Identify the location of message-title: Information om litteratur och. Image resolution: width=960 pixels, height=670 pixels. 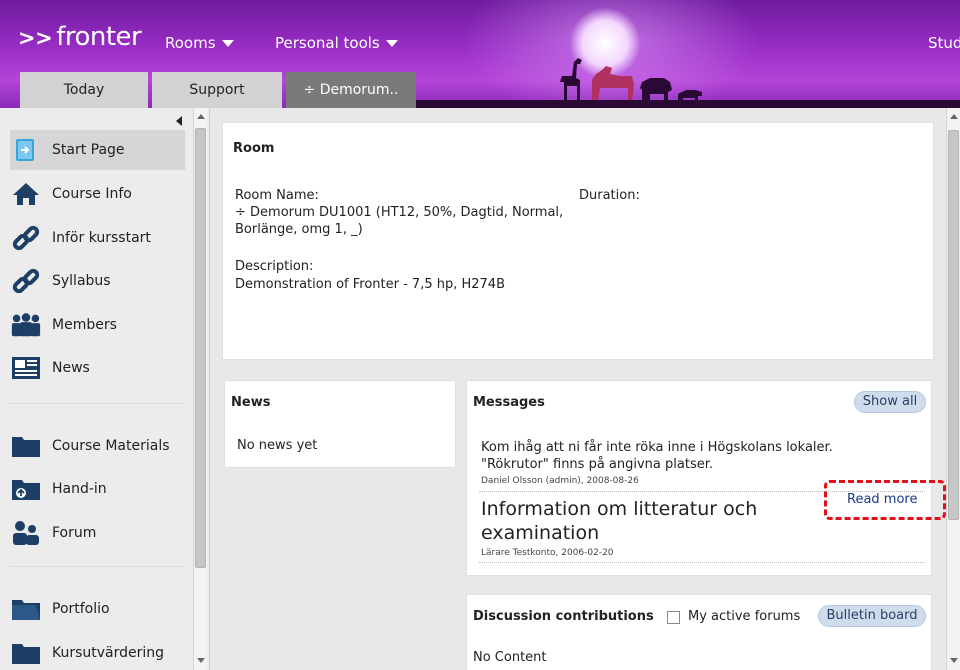
(619, 509).